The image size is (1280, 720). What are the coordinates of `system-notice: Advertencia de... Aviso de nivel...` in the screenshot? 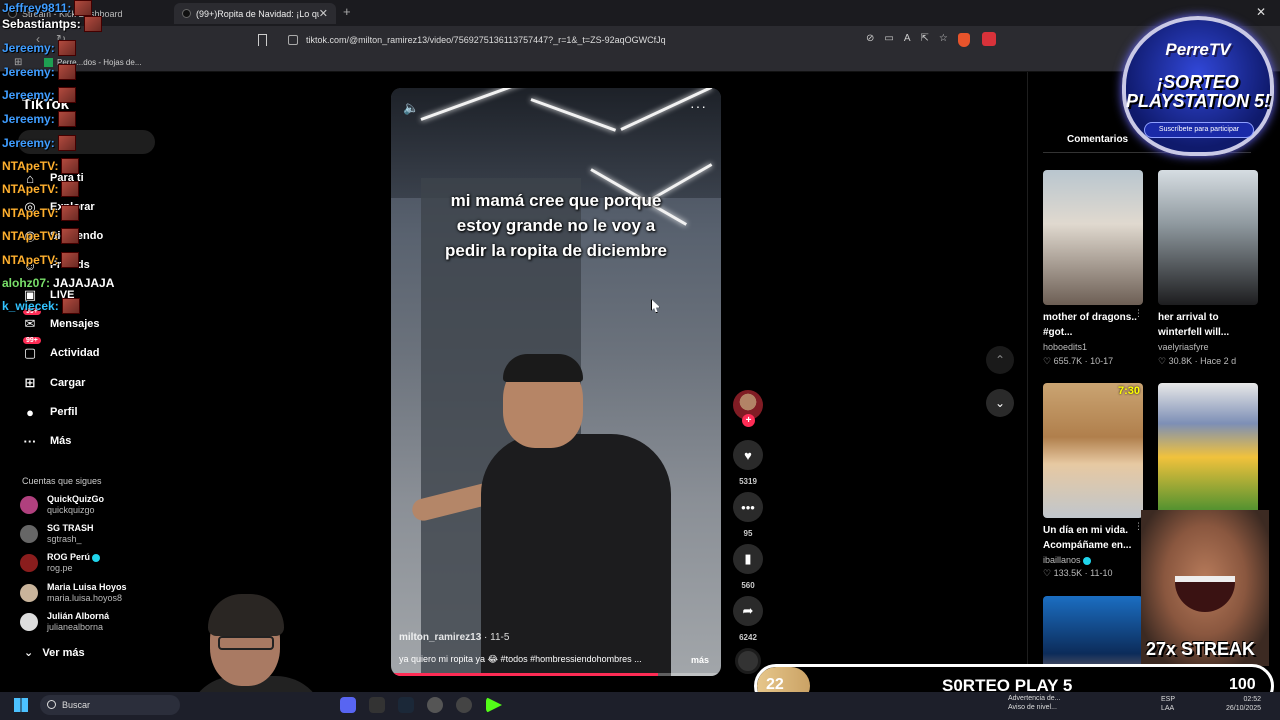 It's located at (1034, 703).